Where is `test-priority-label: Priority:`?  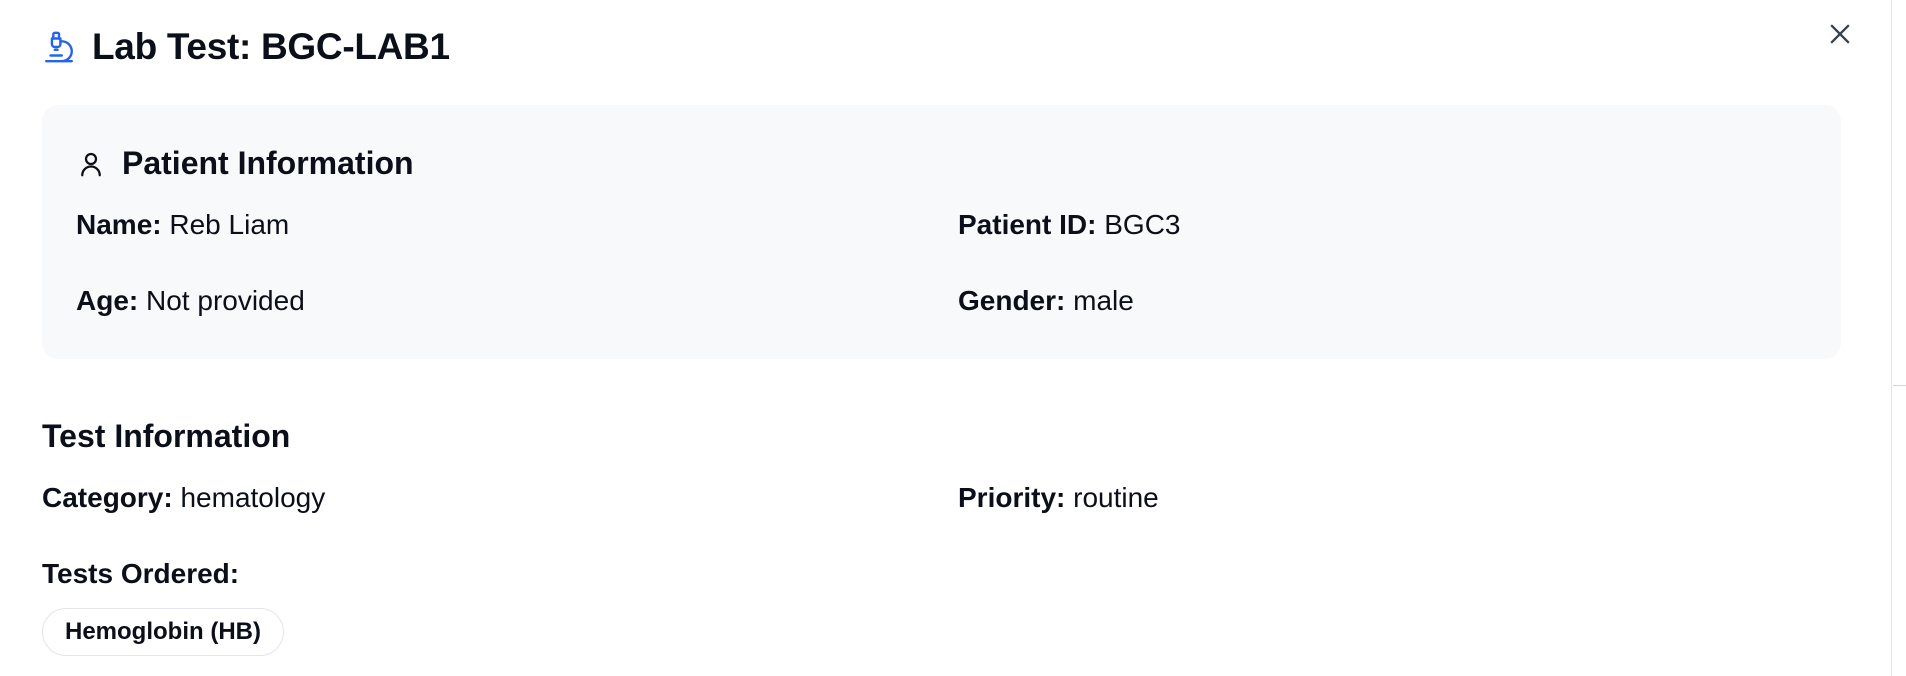 test-priority-label: Priority: is located at coordinates (1012, 497).